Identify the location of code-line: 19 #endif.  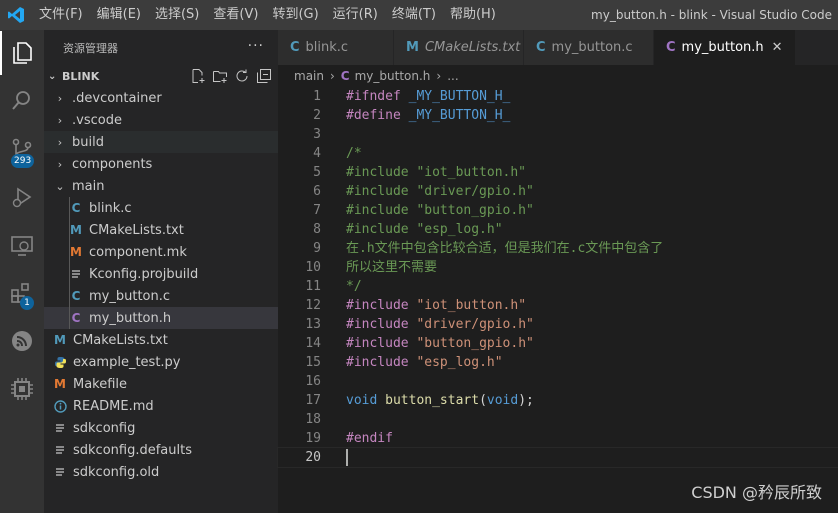
(558, 438).